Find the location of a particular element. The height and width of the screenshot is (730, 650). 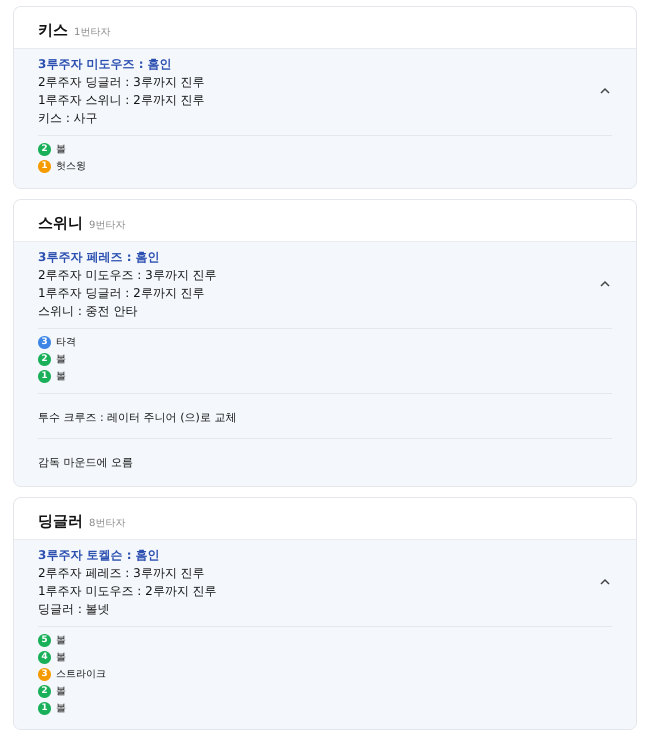

play-text: 1루주자 미도우즈 : 2루까지 진루 is located at coordinates (127, 591).